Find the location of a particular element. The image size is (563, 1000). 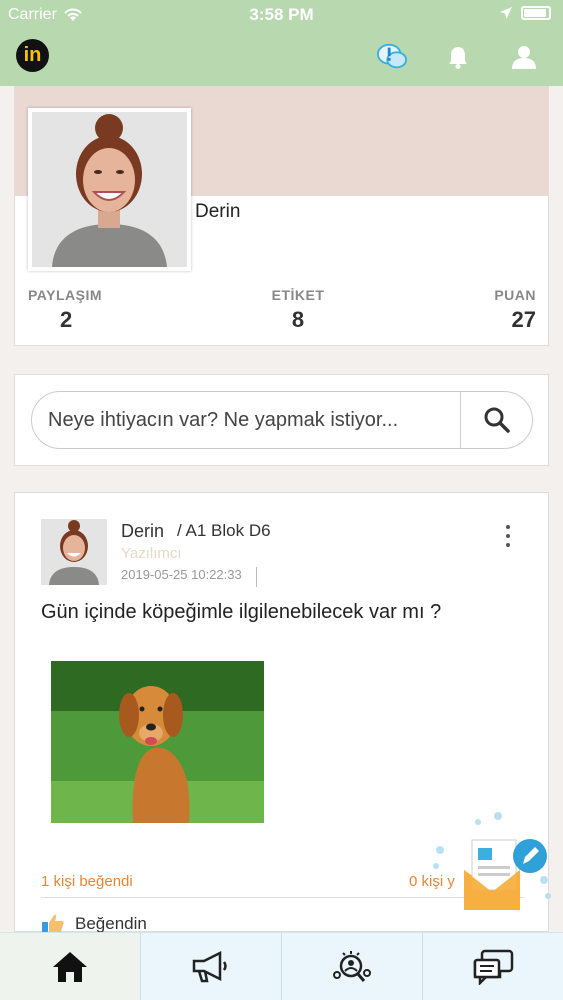

search-icon is located at coordinates (497, 420).